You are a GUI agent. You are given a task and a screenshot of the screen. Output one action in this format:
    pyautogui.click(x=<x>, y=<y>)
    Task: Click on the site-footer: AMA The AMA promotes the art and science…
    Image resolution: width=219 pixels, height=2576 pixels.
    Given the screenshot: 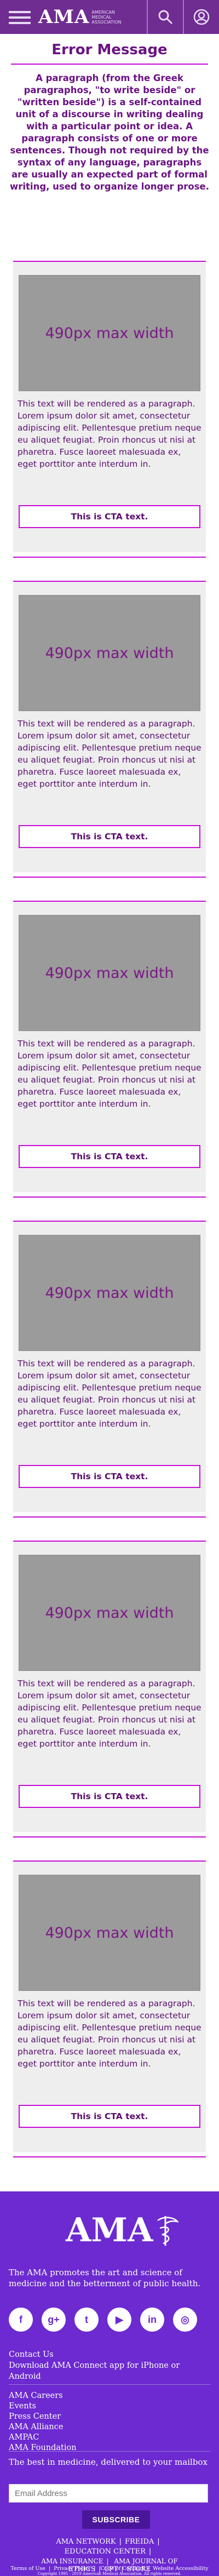 What is the action you would take?
    pyautogui.click(x=109, y=2383)
    